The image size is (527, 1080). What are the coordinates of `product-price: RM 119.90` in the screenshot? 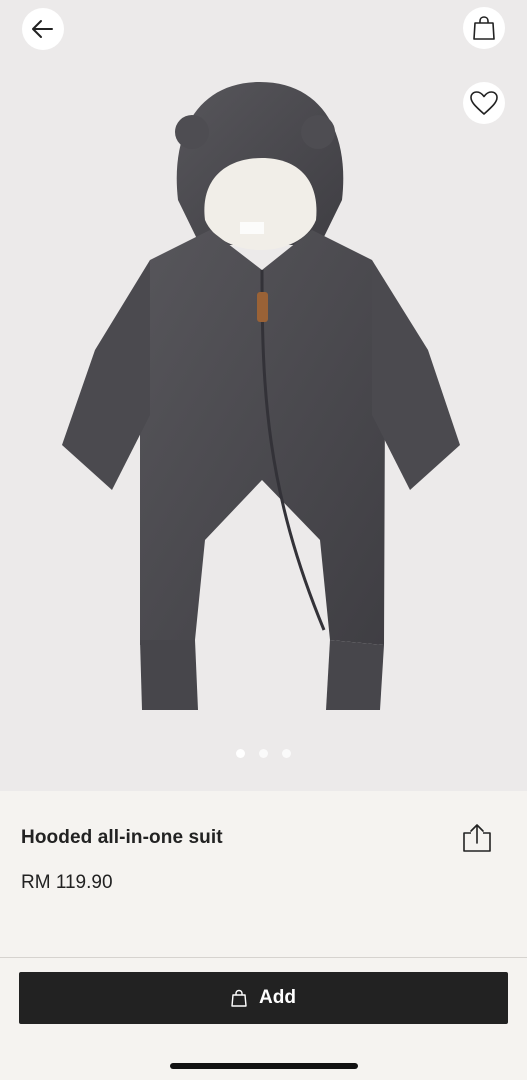 It's located at (67, 882).